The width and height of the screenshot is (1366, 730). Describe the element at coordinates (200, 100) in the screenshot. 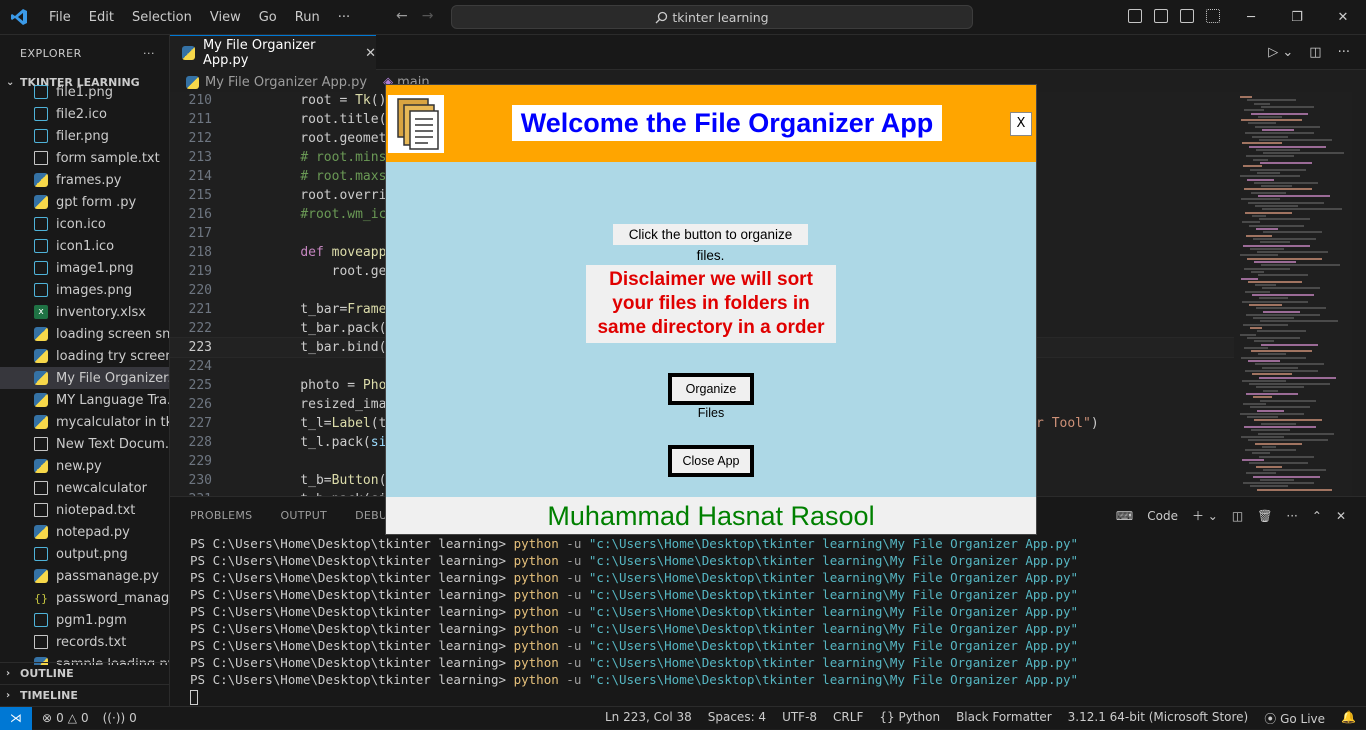

I see `line-number: 210` at that location.